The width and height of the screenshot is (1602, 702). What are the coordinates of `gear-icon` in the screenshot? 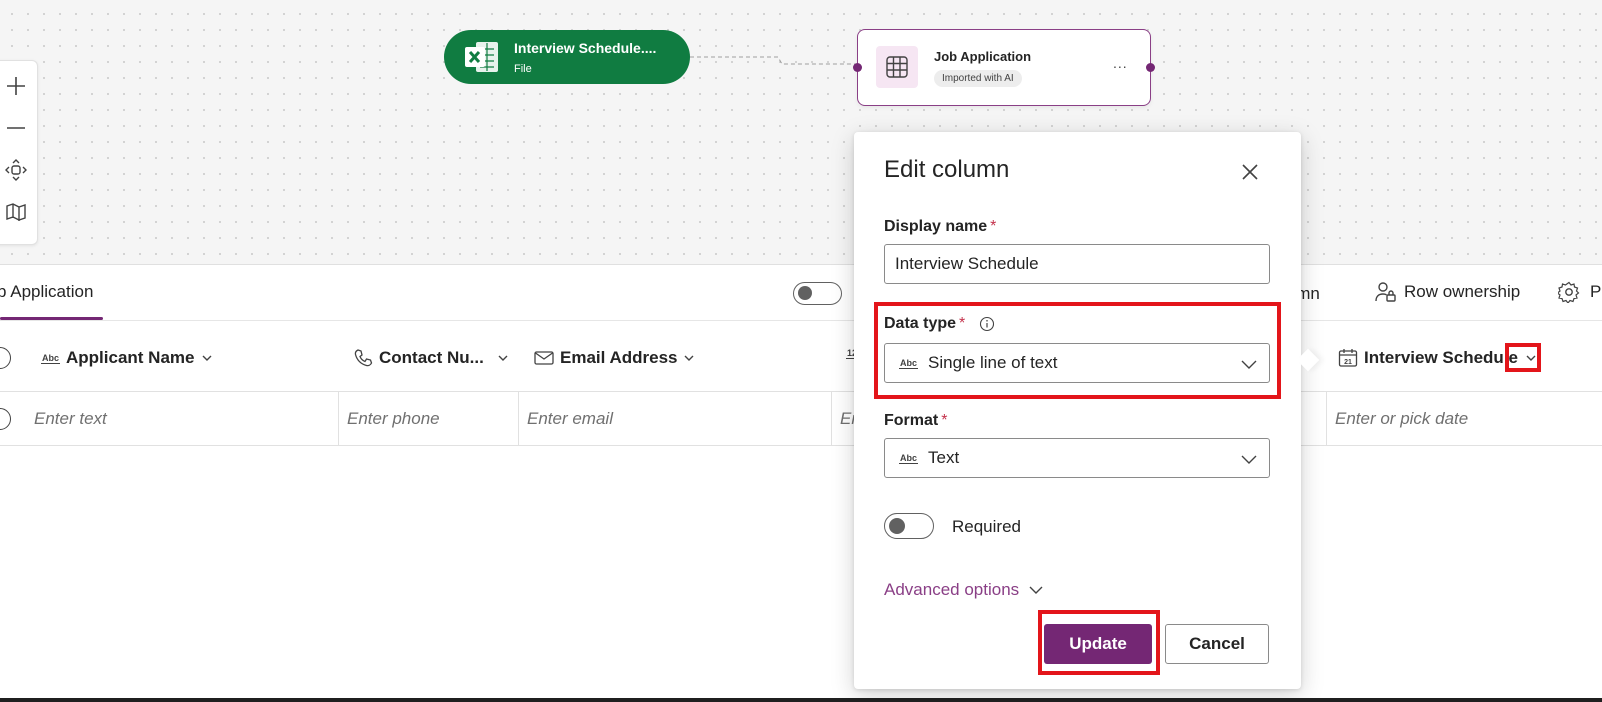 It's located at (1569, 292).